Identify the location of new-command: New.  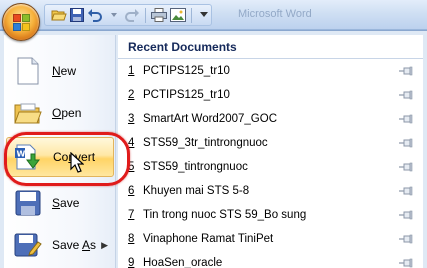
(60, 71).